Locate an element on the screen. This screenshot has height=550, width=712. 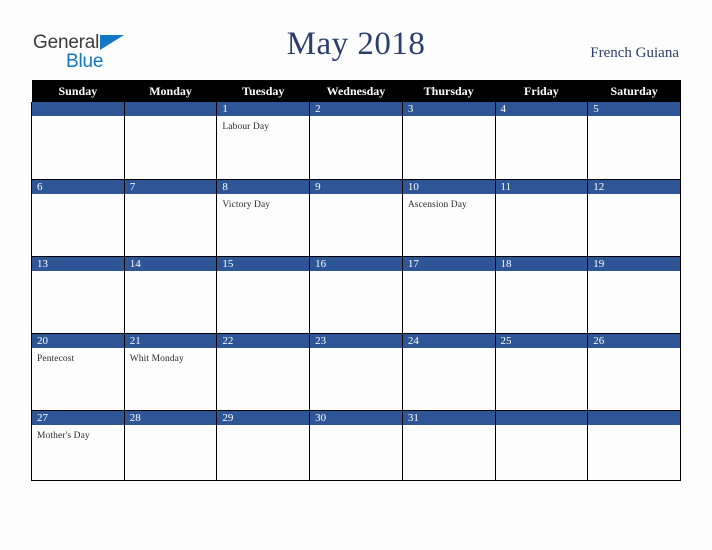
day-cell-inner: 26 is located at coordinates (634, 371).